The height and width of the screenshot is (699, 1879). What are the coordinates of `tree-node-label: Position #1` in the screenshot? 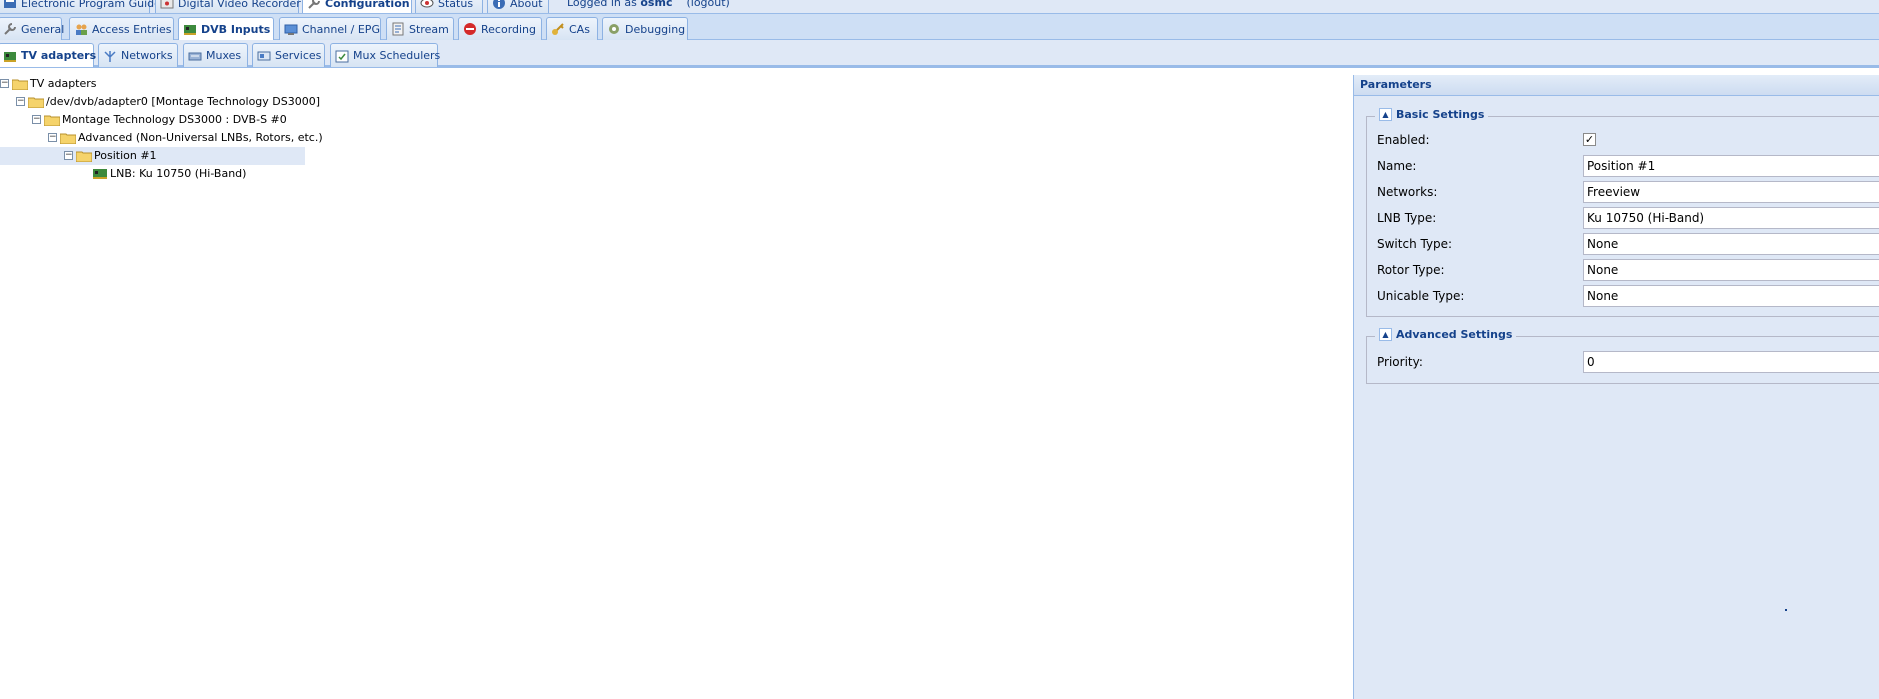 It's located at (125, 155).